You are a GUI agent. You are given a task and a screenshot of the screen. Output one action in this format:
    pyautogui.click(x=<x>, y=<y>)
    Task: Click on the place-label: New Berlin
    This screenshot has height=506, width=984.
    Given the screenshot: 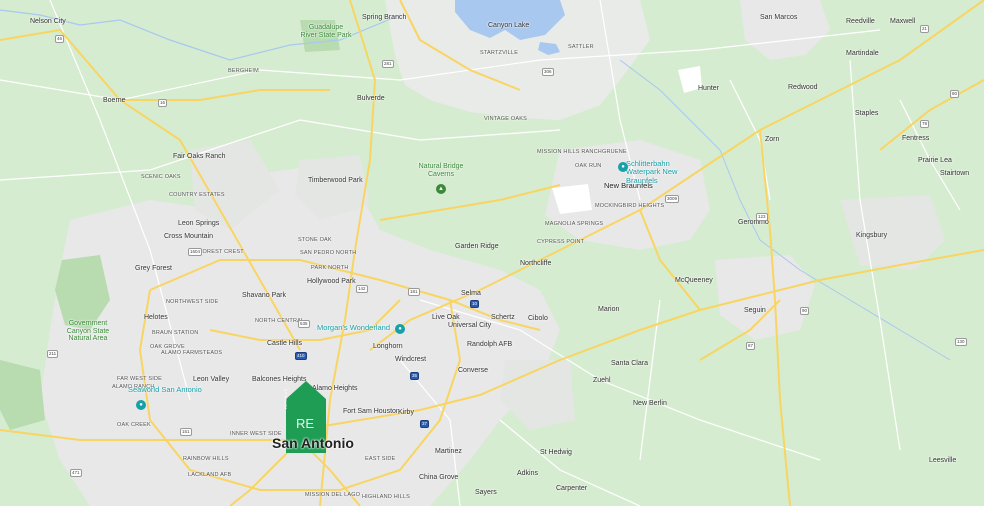 What is the action you would take?
    pyautogui.click(x=650, y=403)
    